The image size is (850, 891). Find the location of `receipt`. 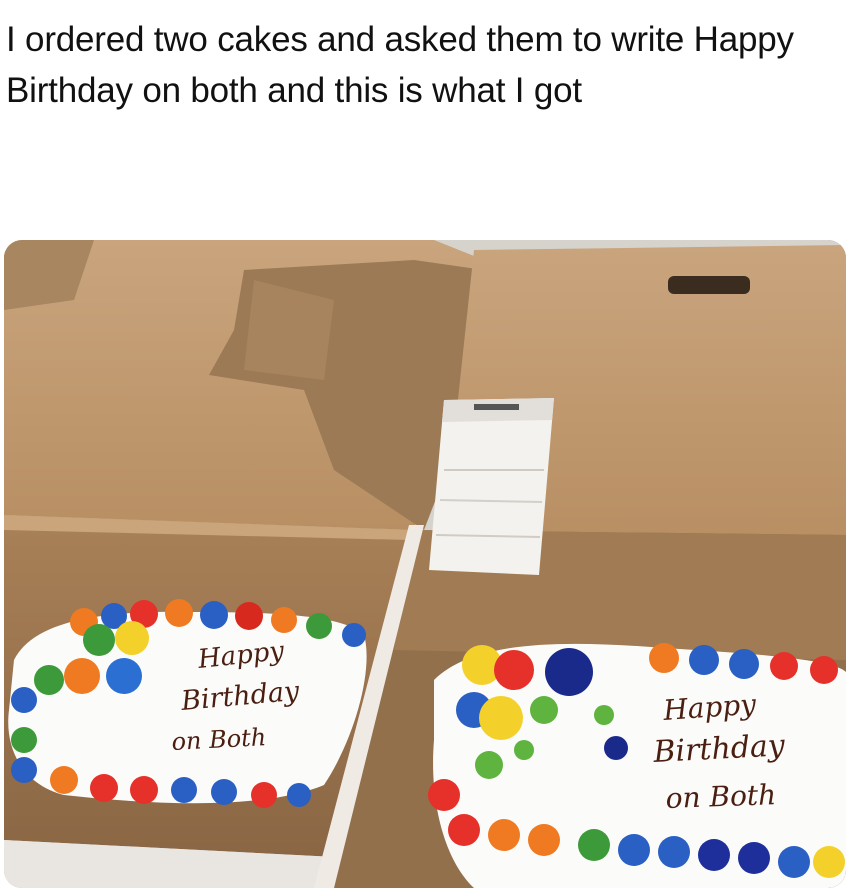

receipt is located at coordinates (491, 486).